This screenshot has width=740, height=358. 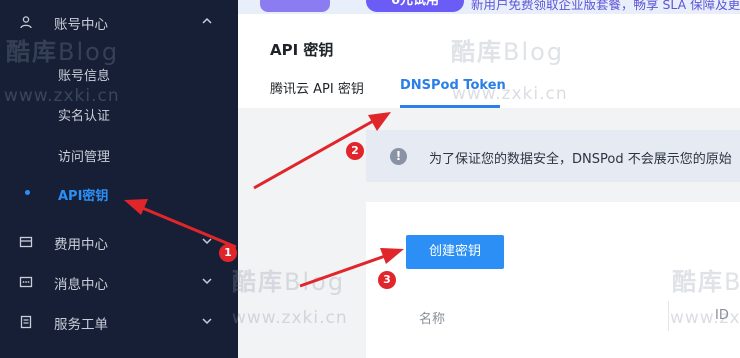 What do you see at coordinates (26, 22) in the screenshot?
I see `user-icon` at bounding box center [26, 22].